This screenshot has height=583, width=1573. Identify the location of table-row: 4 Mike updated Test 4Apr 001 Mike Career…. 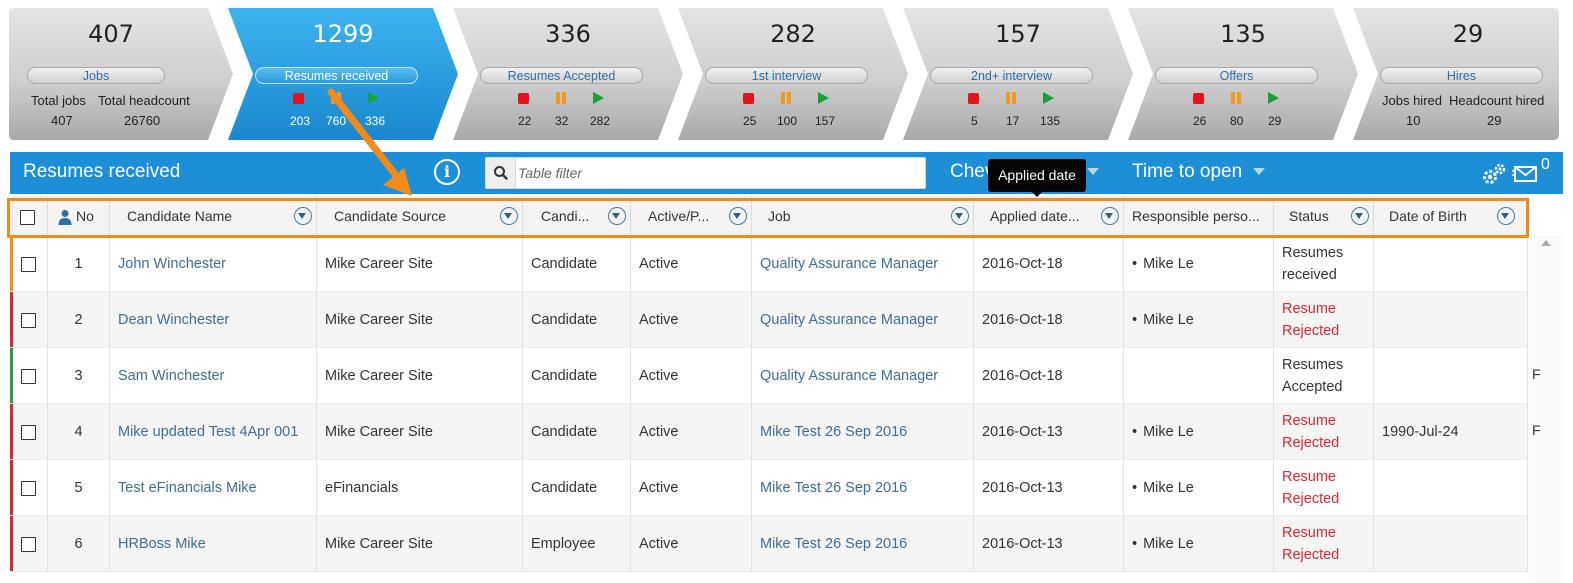
(769, 432).